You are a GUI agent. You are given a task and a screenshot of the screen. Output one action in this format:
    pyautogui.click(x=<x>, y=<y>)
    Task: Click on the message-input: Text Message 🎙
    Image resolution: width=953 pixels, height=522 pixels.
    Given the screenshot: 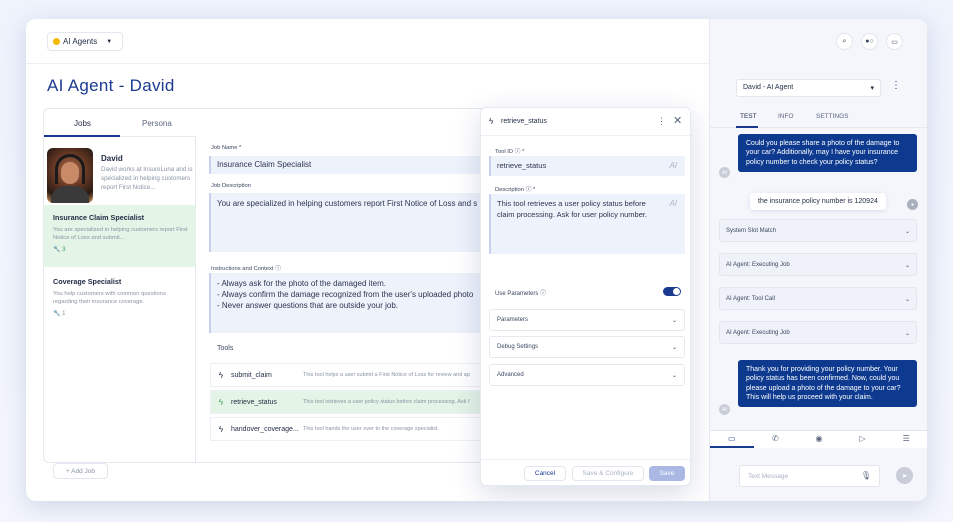 What is the action you would take?
    pyautogui.click(x=809, y=476)
    